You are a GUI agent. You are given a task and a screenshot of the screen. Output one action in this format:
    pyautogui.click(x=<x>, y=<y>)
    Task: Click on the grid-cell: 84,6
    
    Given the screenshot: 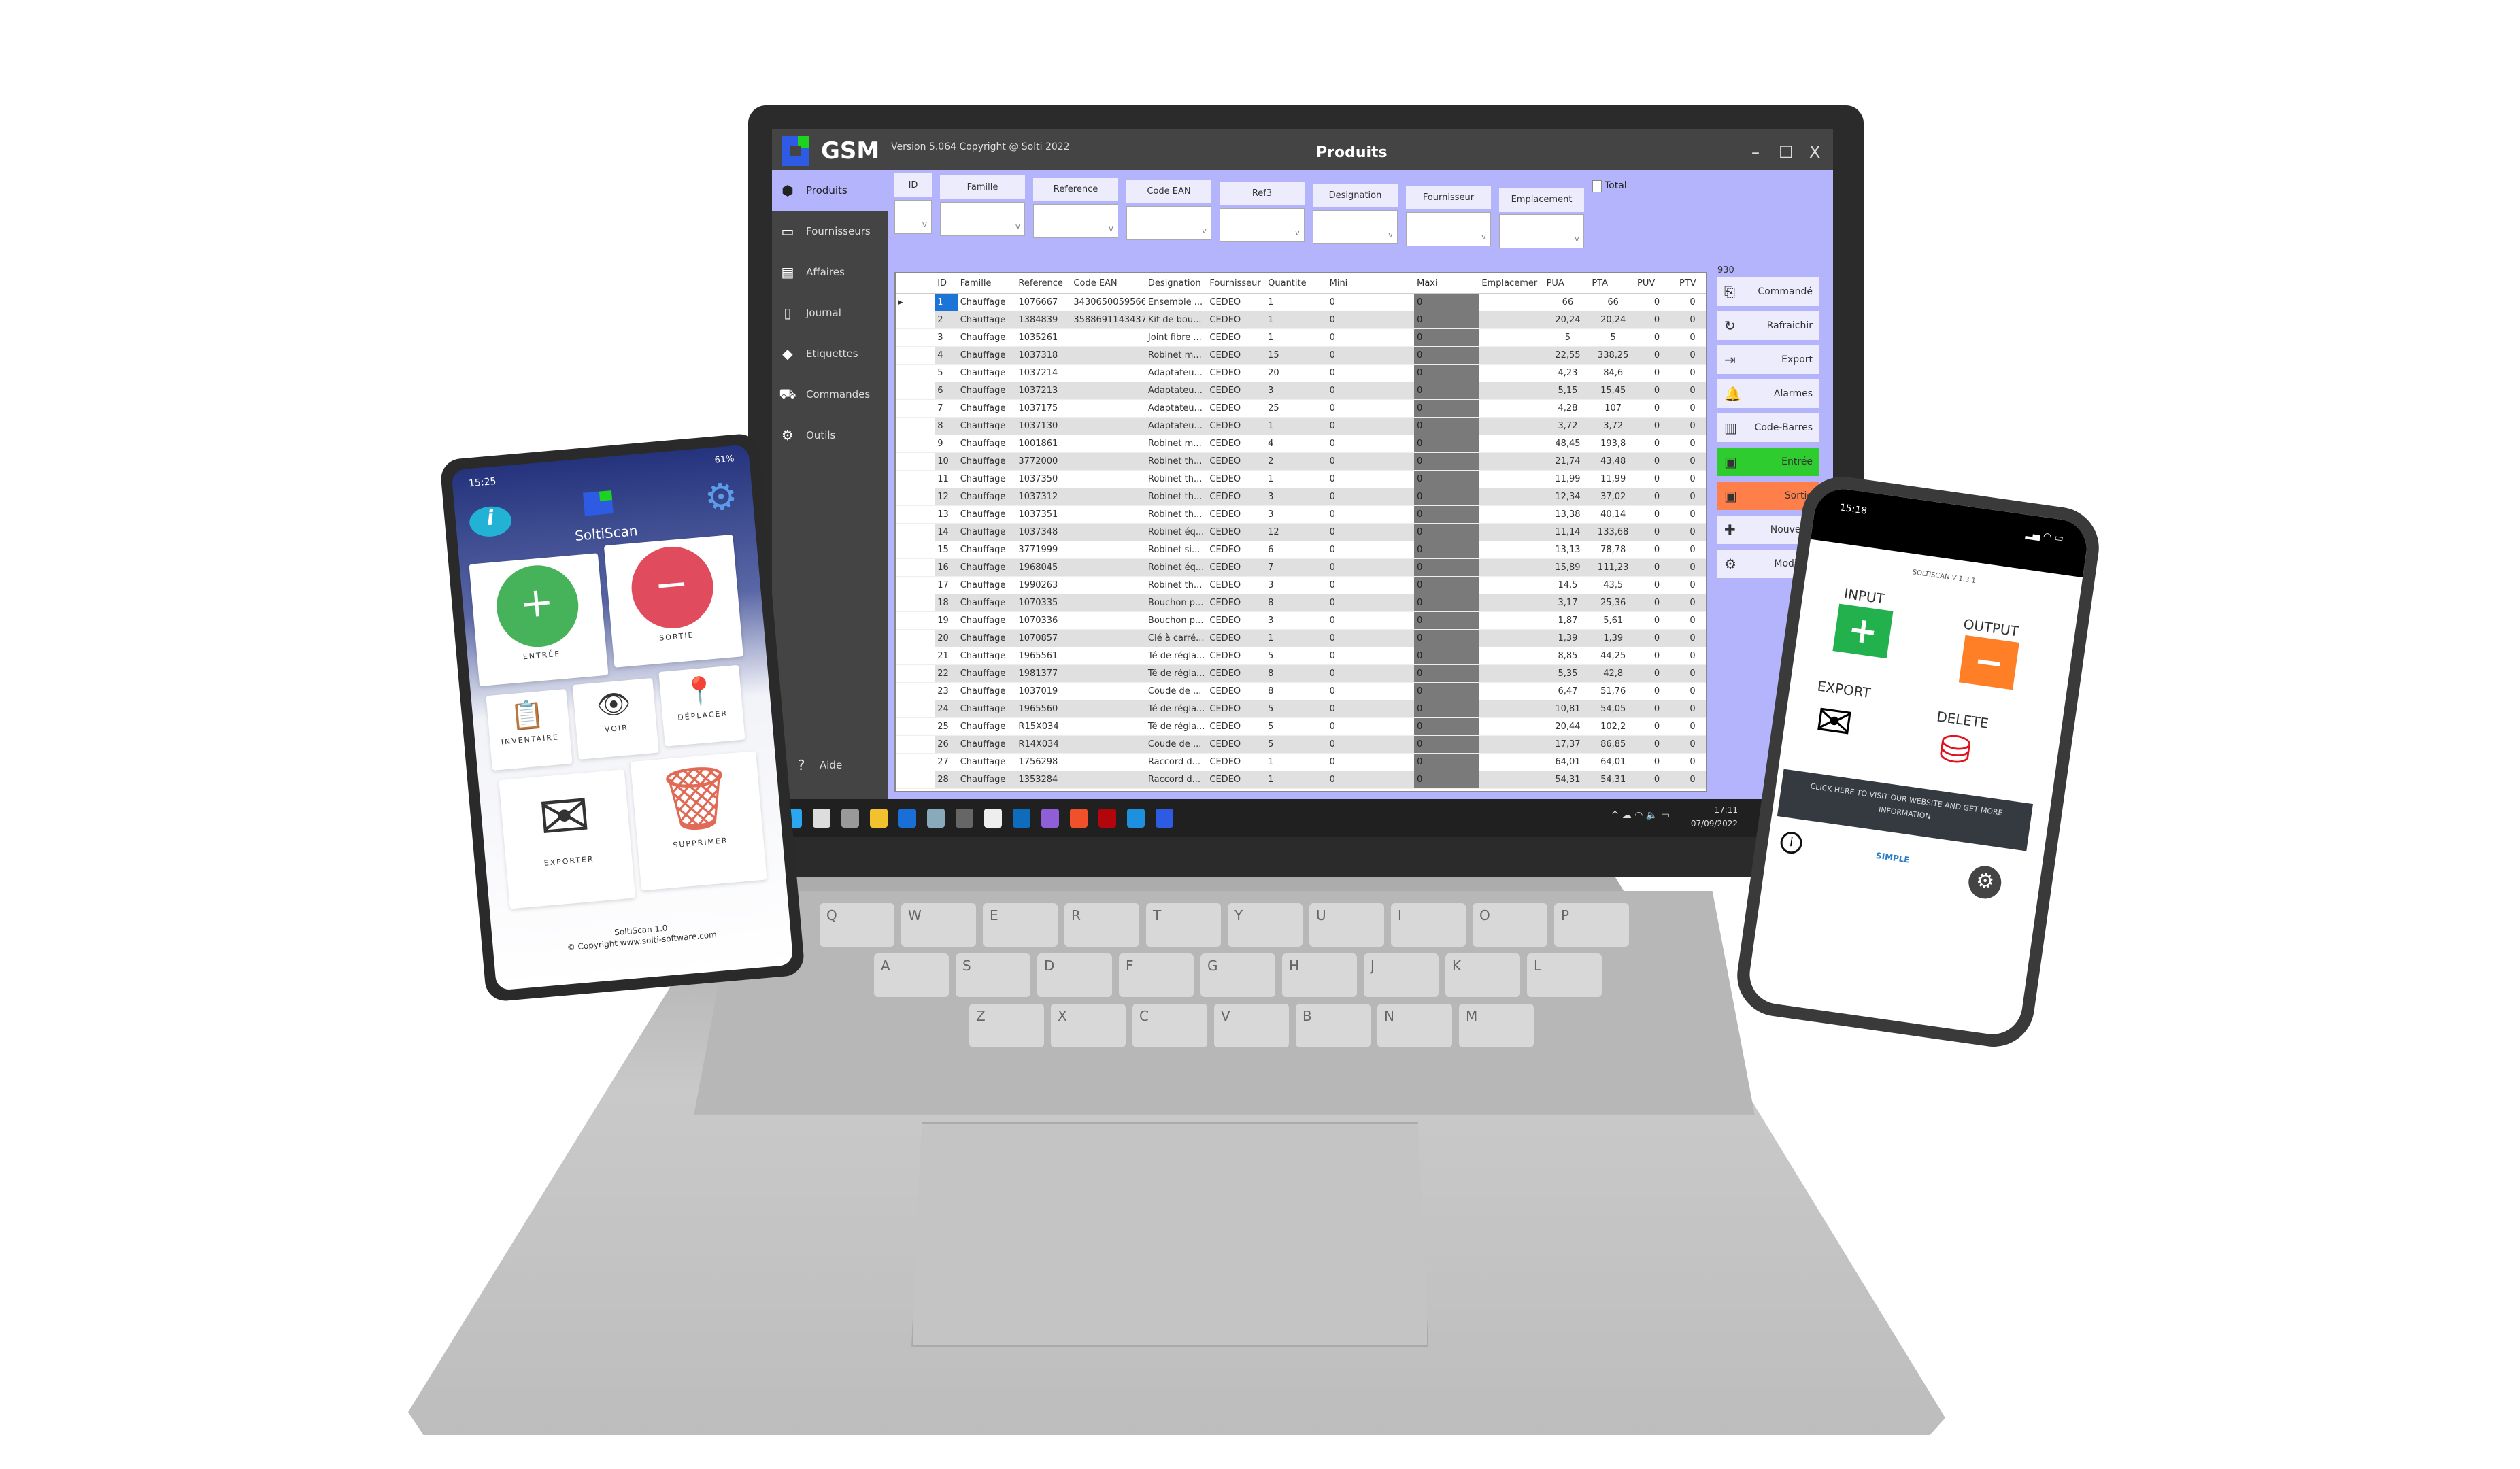 What is the action you would take?
    pyautogui.click(x=1612, y=373)
    